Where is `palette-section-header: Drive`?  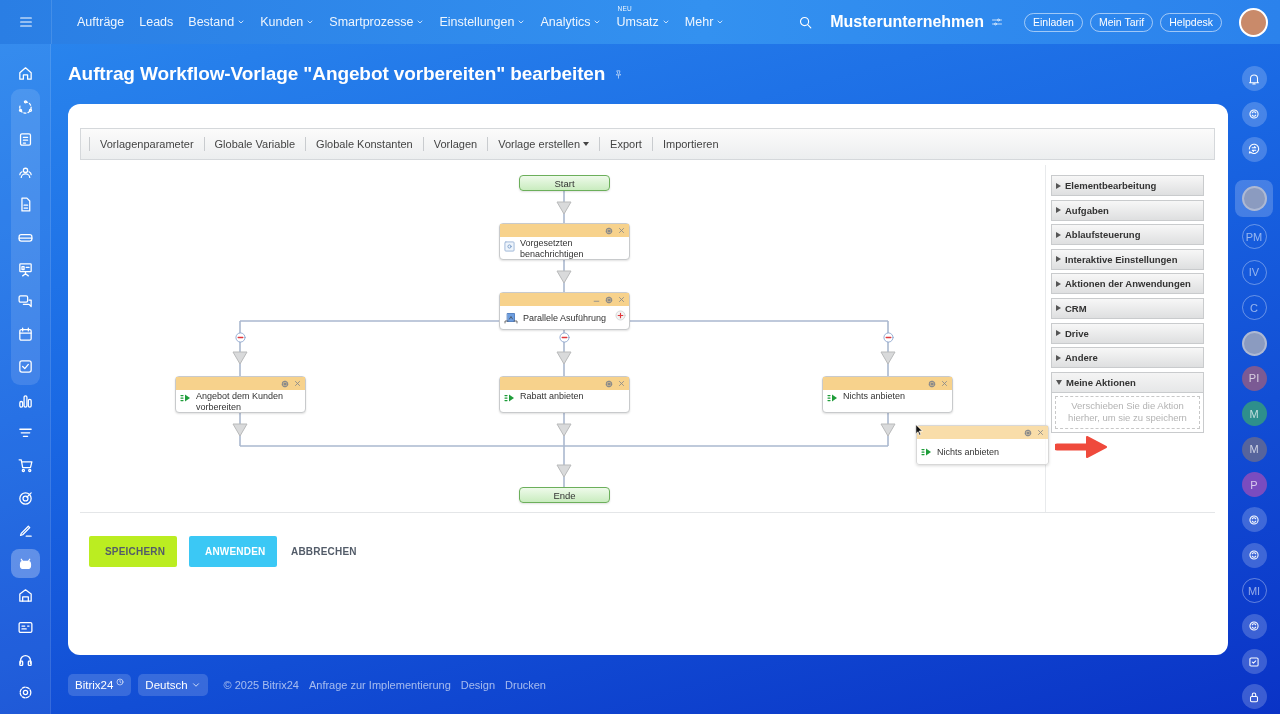 palette-section-header: Drive is located at coordinates (1127, 333).